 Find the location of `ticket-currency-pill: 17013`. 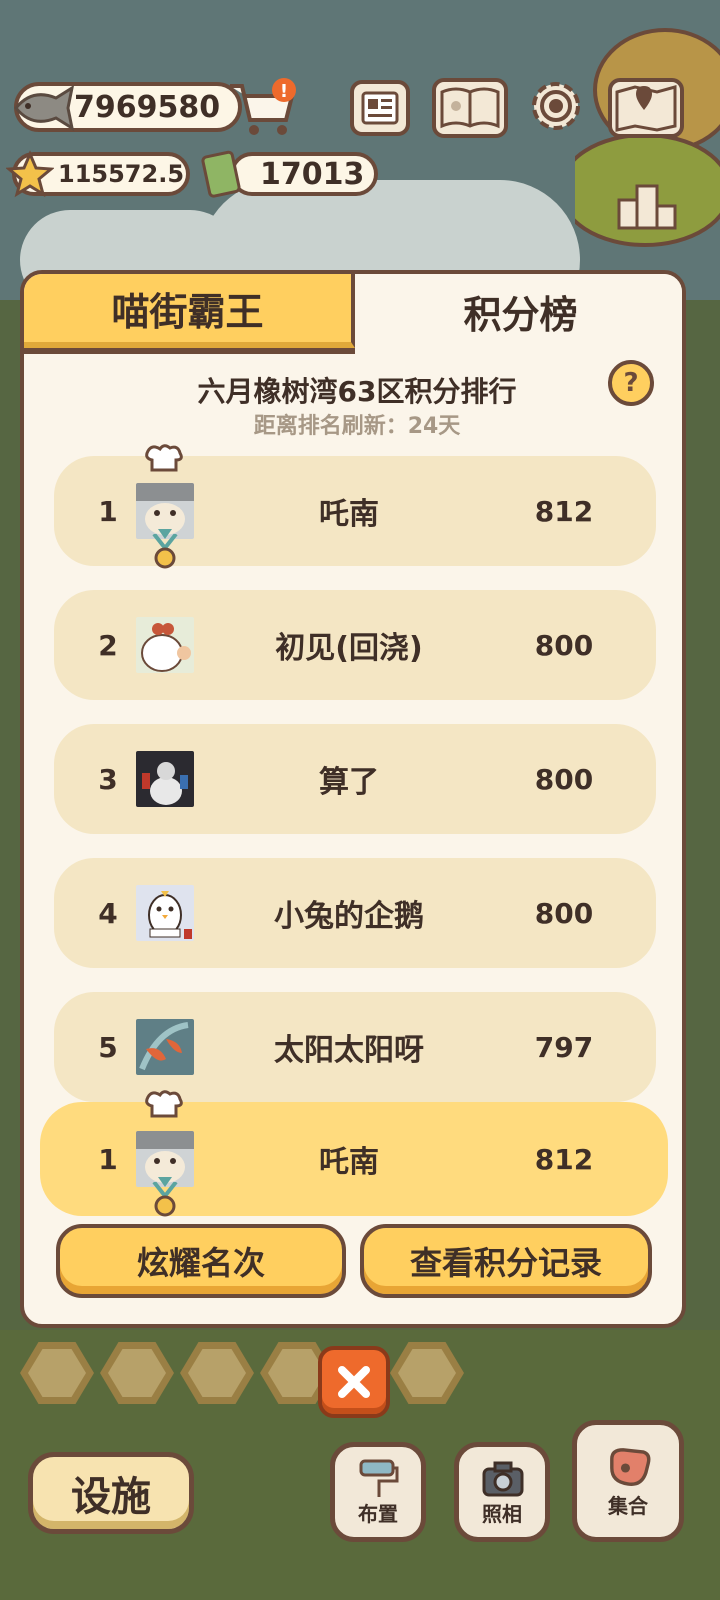

ticket-currency-pill: 17013 is located at coordinates (304, 174).